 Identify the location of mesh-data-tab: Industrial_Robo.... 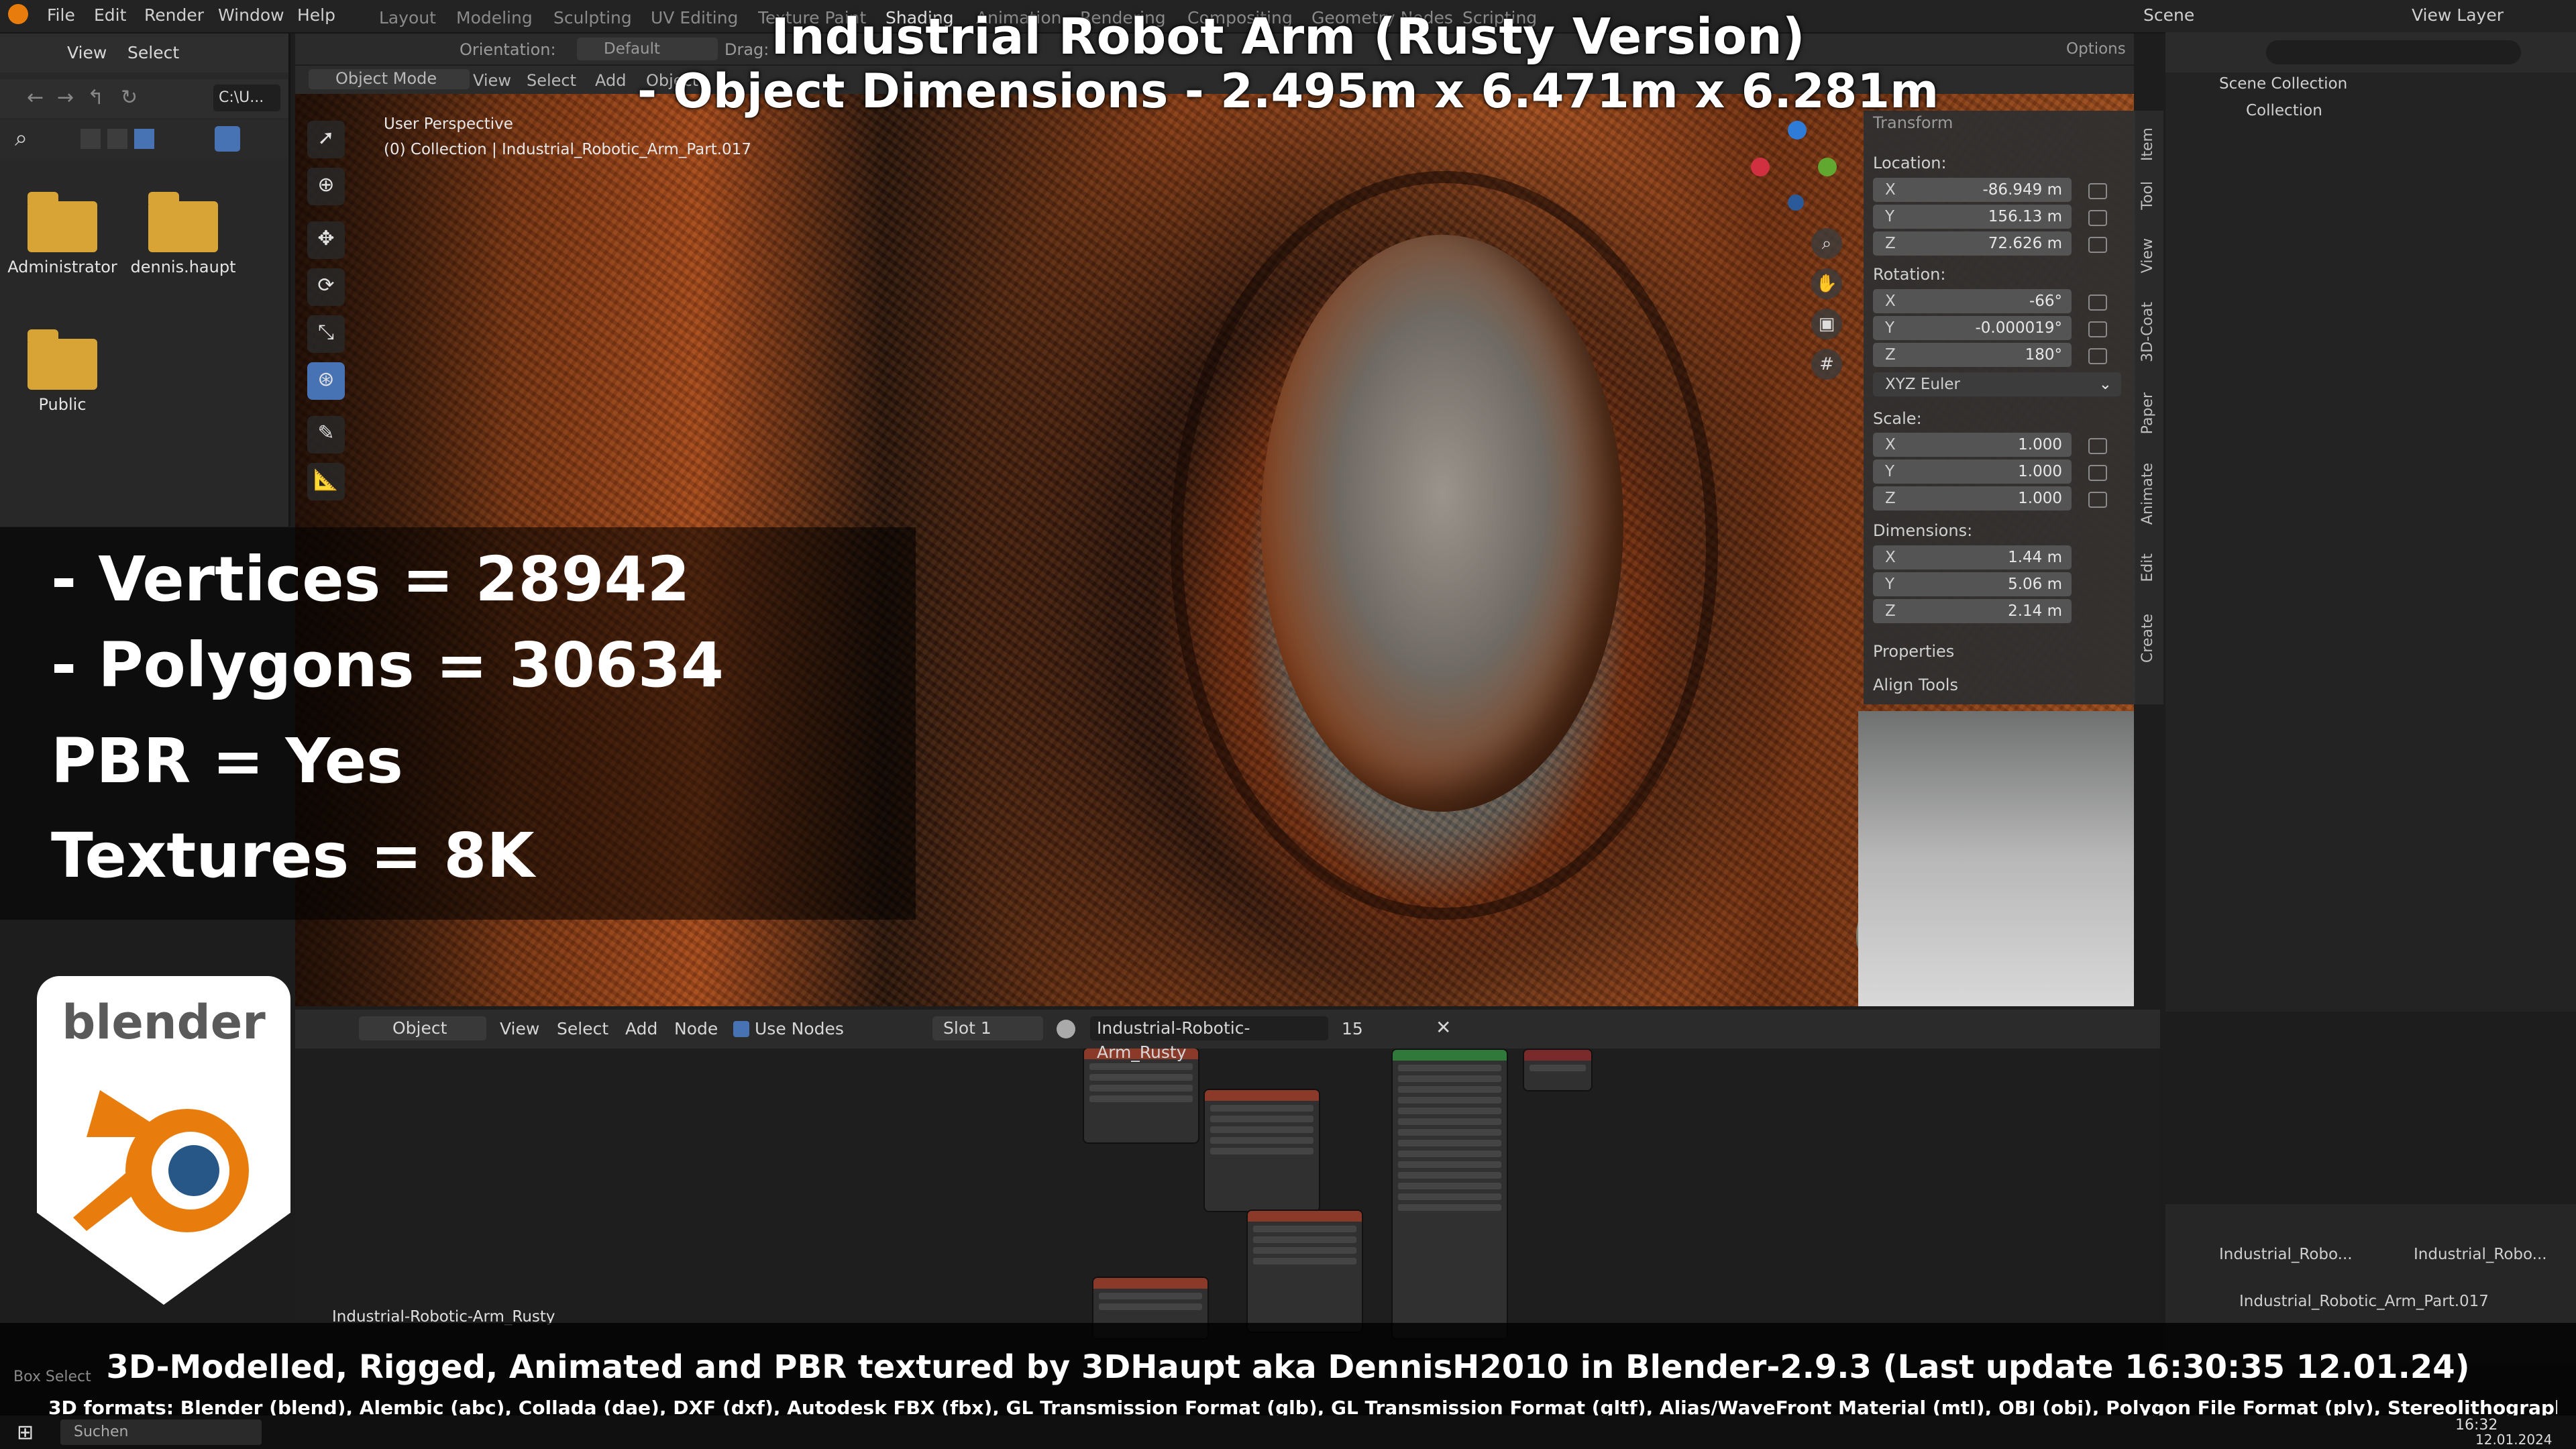
(2480, 1254).